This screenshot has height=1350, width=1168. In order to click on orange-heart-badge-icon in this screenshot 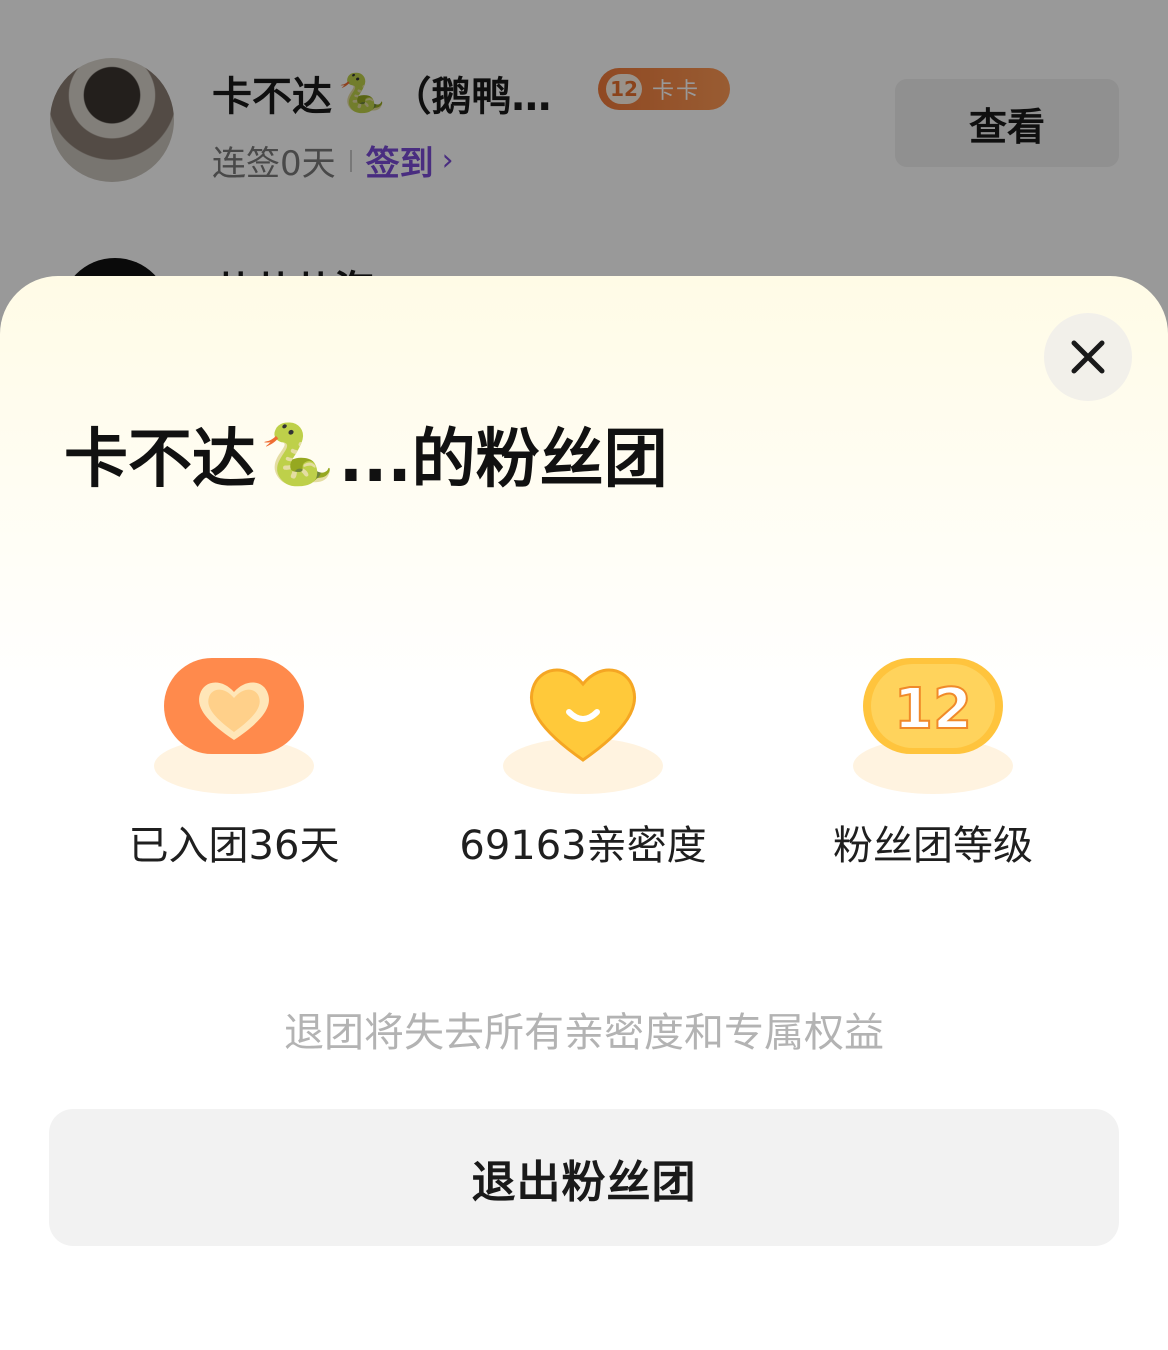, I will do `click(234, 726)`.